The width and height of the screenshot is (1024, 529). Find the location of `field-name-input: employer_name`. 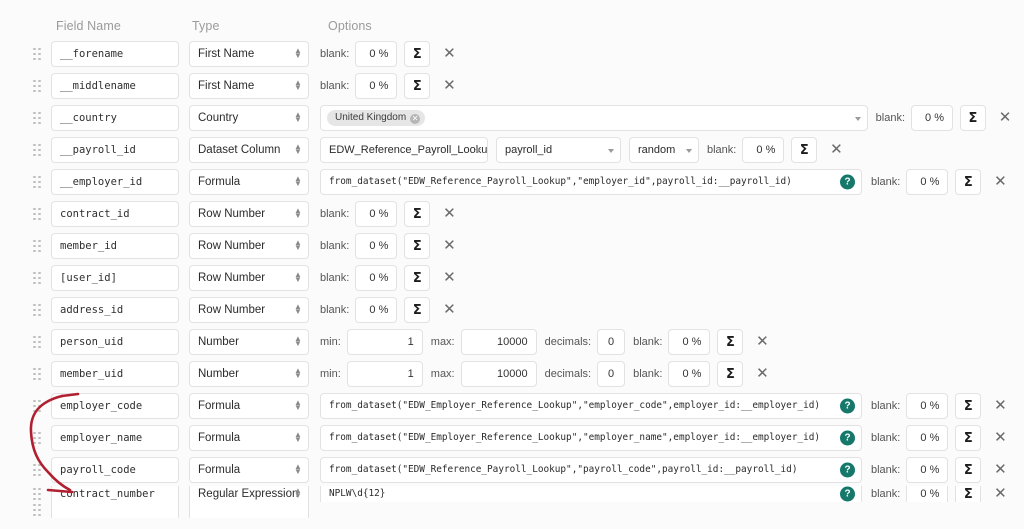

field-name-input: employer_name is located at coordinates (115, 438).